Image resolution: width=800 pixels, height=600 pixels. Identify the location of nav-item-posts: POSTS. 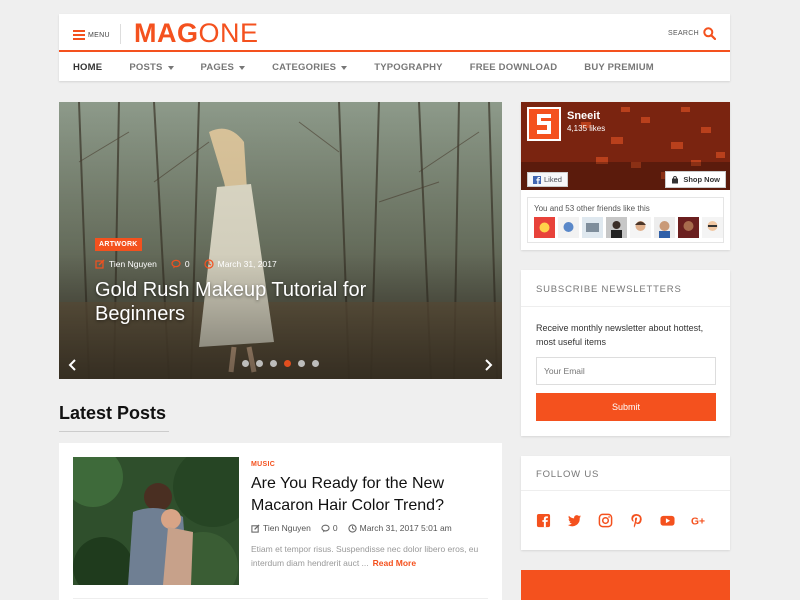
(151, 67).